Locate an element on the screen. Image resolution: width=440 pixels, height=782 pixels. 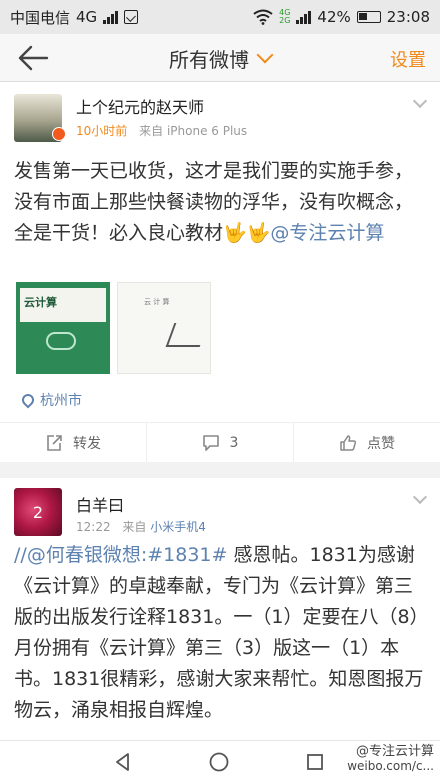
comment-icon is located at coordinates (210, 442).